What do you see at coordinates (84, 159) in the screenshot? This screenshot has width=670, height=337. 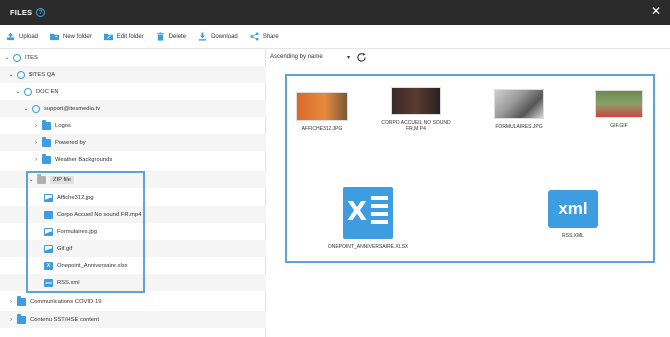 I see `tree-item-label: Weather Backgrounds` at bounding box center [84, 159].